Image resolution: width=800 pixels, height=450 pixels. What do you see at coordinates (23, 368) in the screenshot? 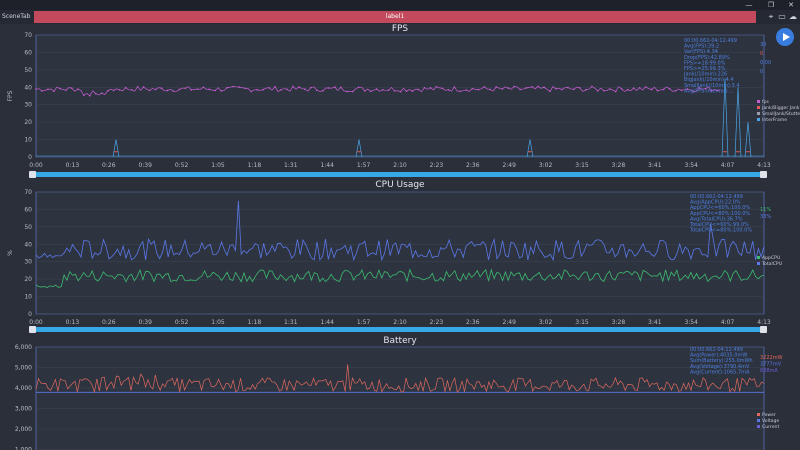
I see `y-tick-label: 5,000` at bounding box center [23, 368].